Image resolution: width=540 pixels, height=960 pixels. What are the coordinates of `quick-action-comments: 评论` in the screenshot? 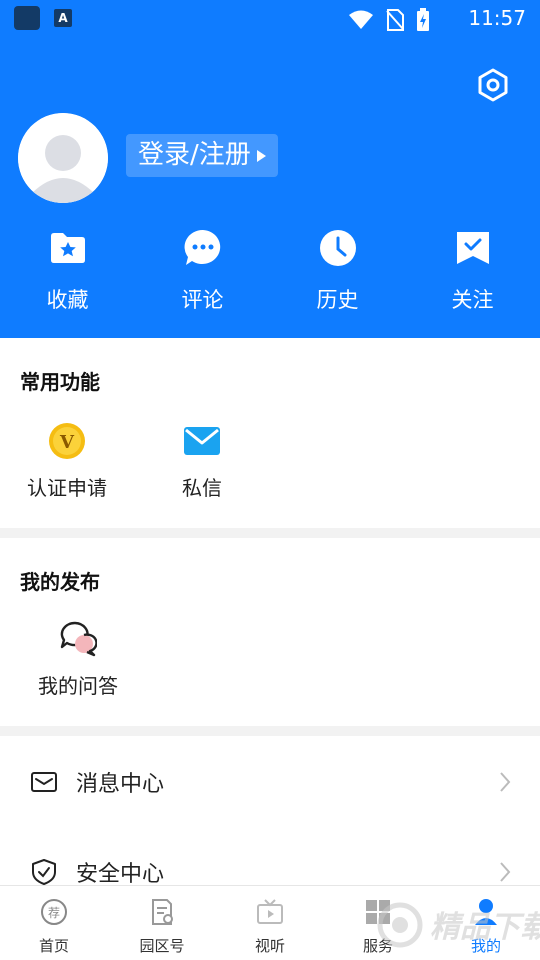 It's located at (202, 271).